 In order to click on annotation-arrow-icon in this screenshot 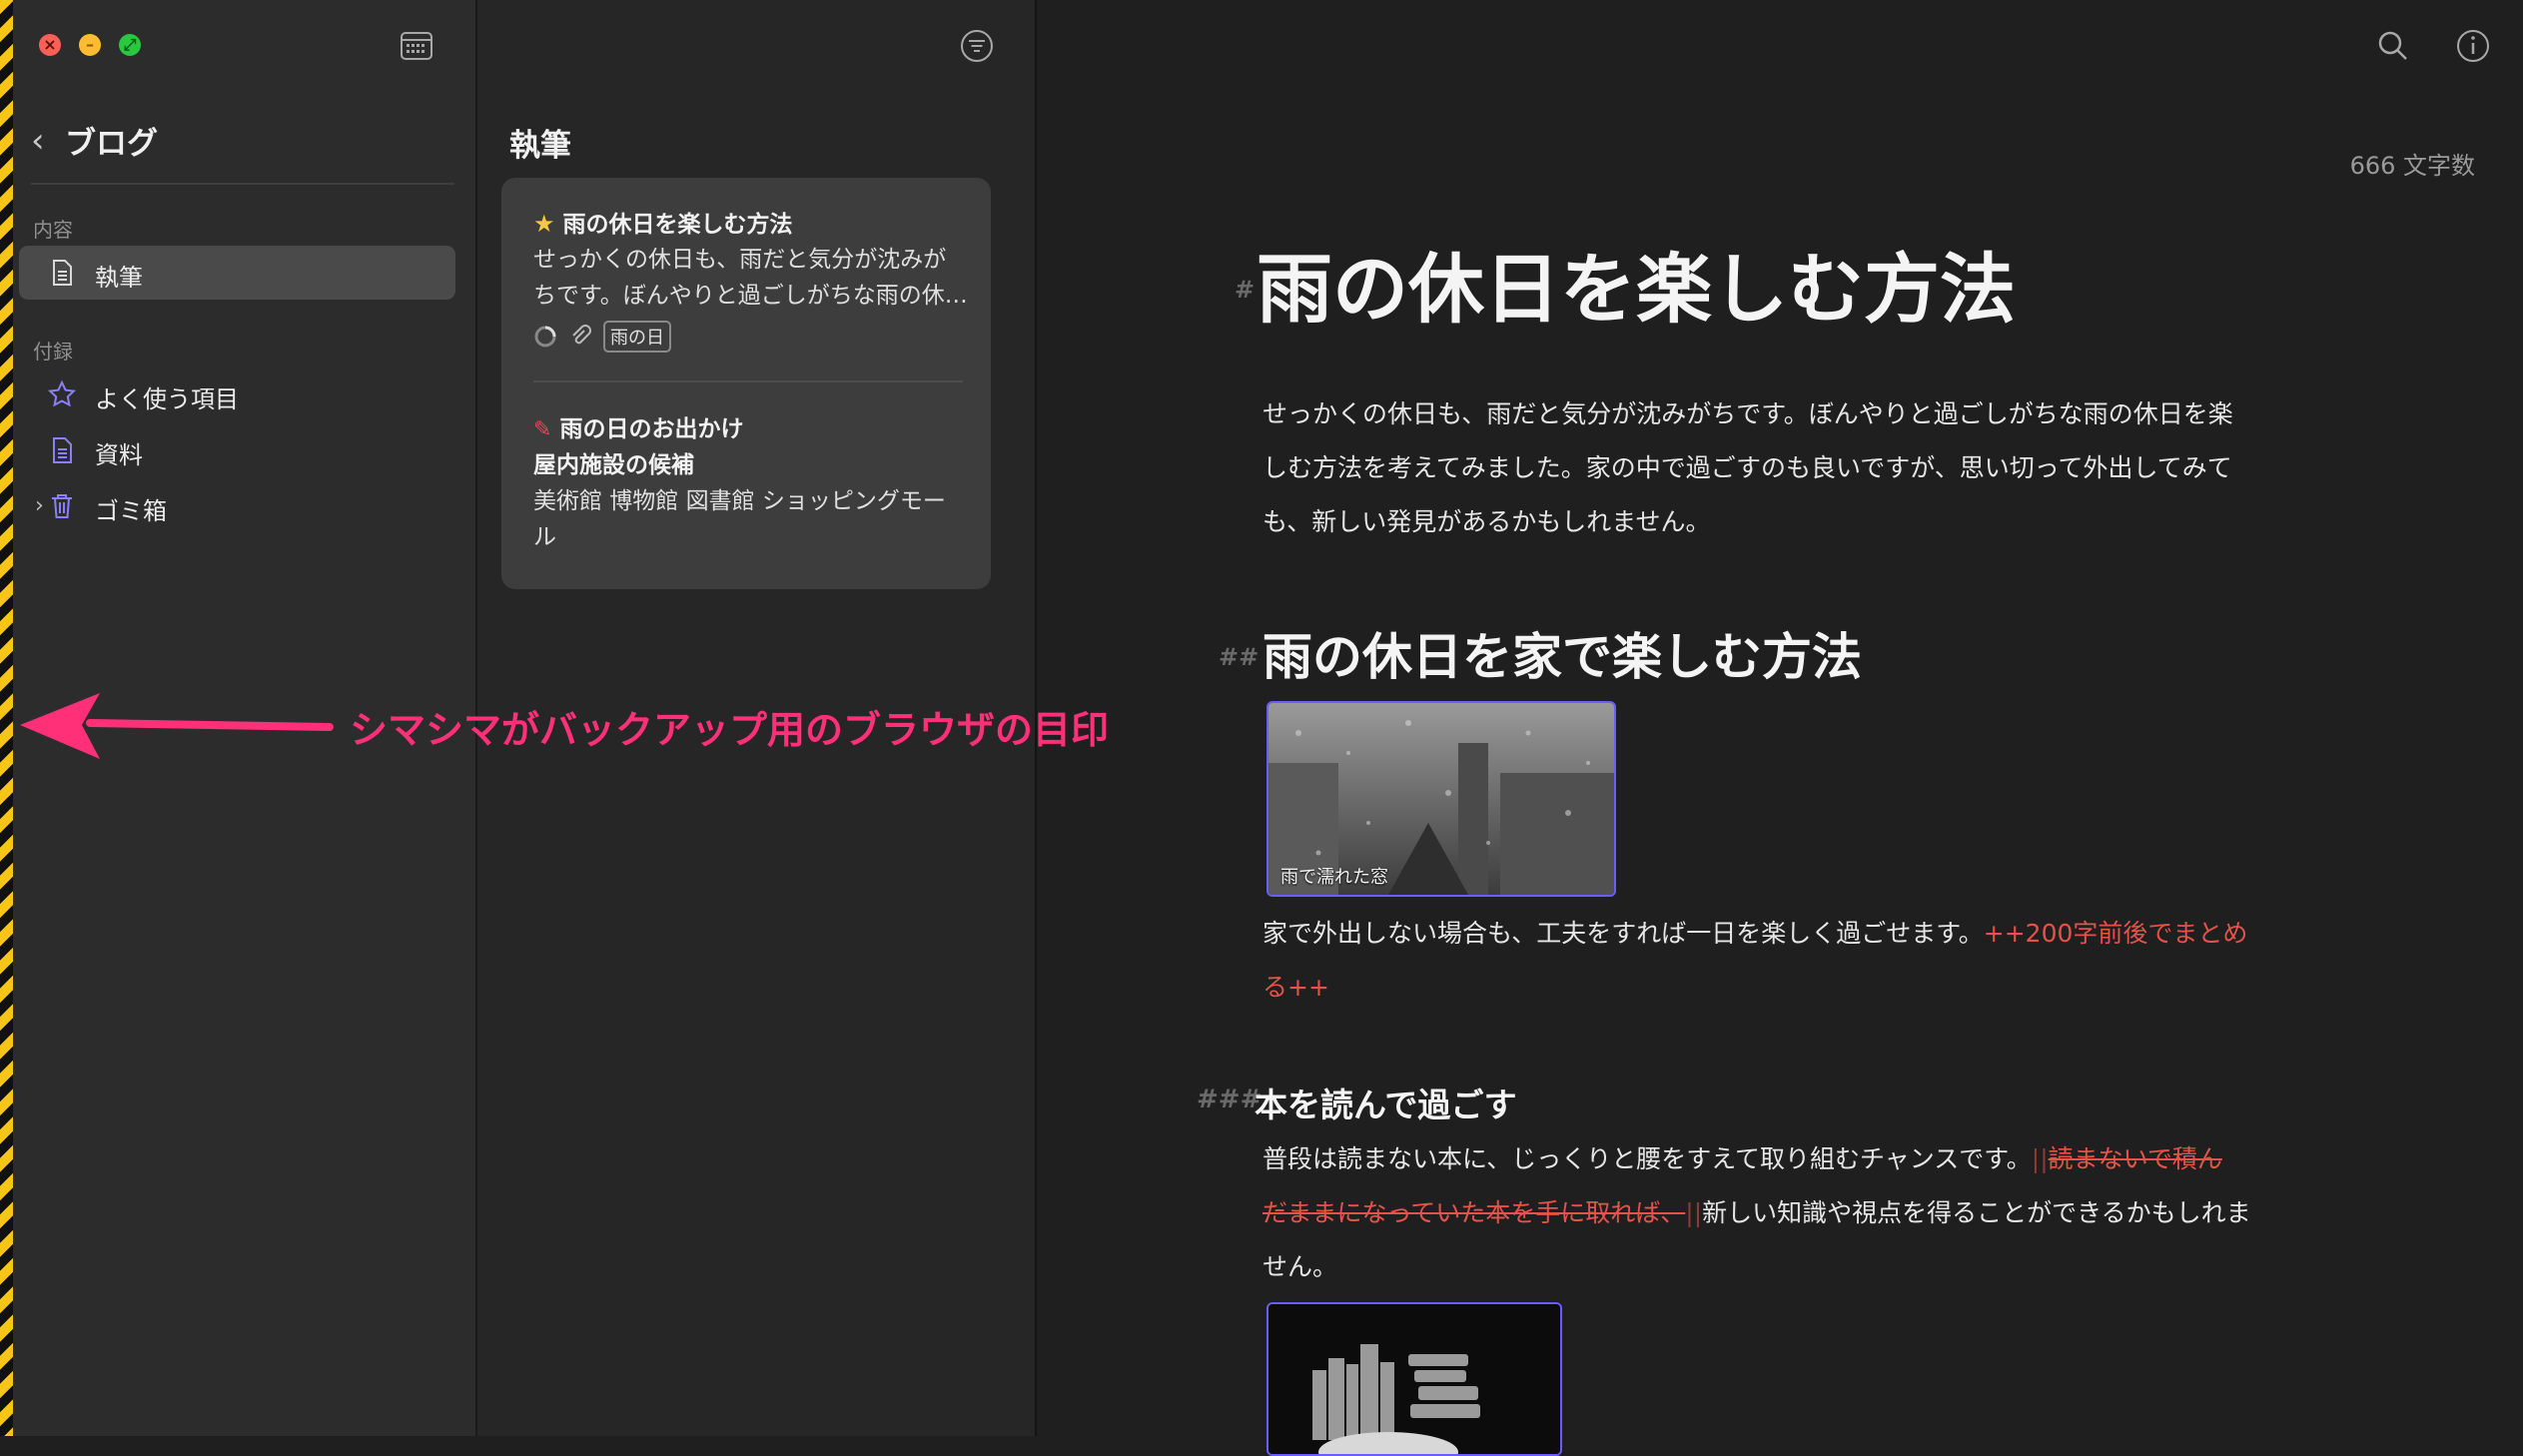, I will do `click(177, 726)`.